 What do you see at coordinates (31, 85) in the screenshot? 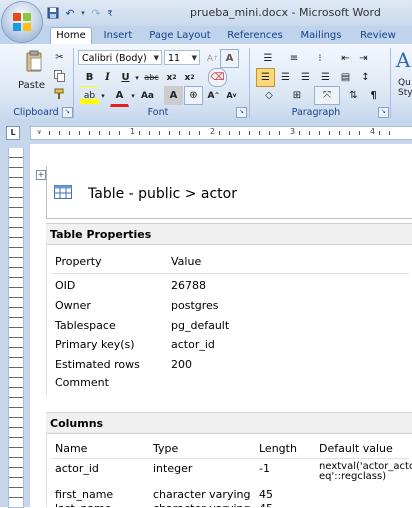
I see `paste-label: Paste` at bounding box center [31, 85].